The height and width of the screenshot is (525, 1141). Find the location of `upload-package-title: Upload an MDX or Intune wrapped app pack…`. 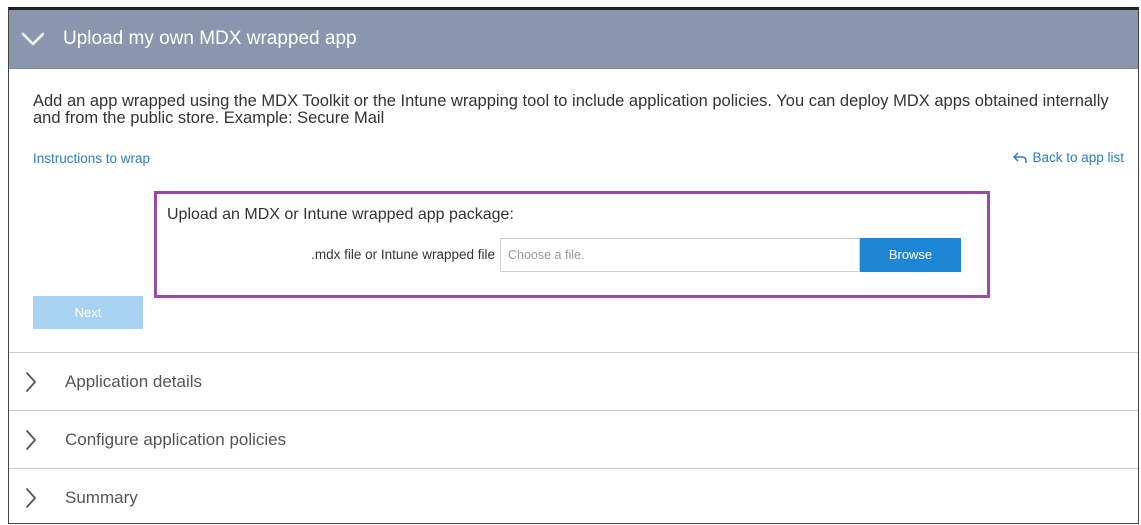

upload-package-title: Upload an MDX or Intune wrapped app pack… is located at coordinates (340, 214).